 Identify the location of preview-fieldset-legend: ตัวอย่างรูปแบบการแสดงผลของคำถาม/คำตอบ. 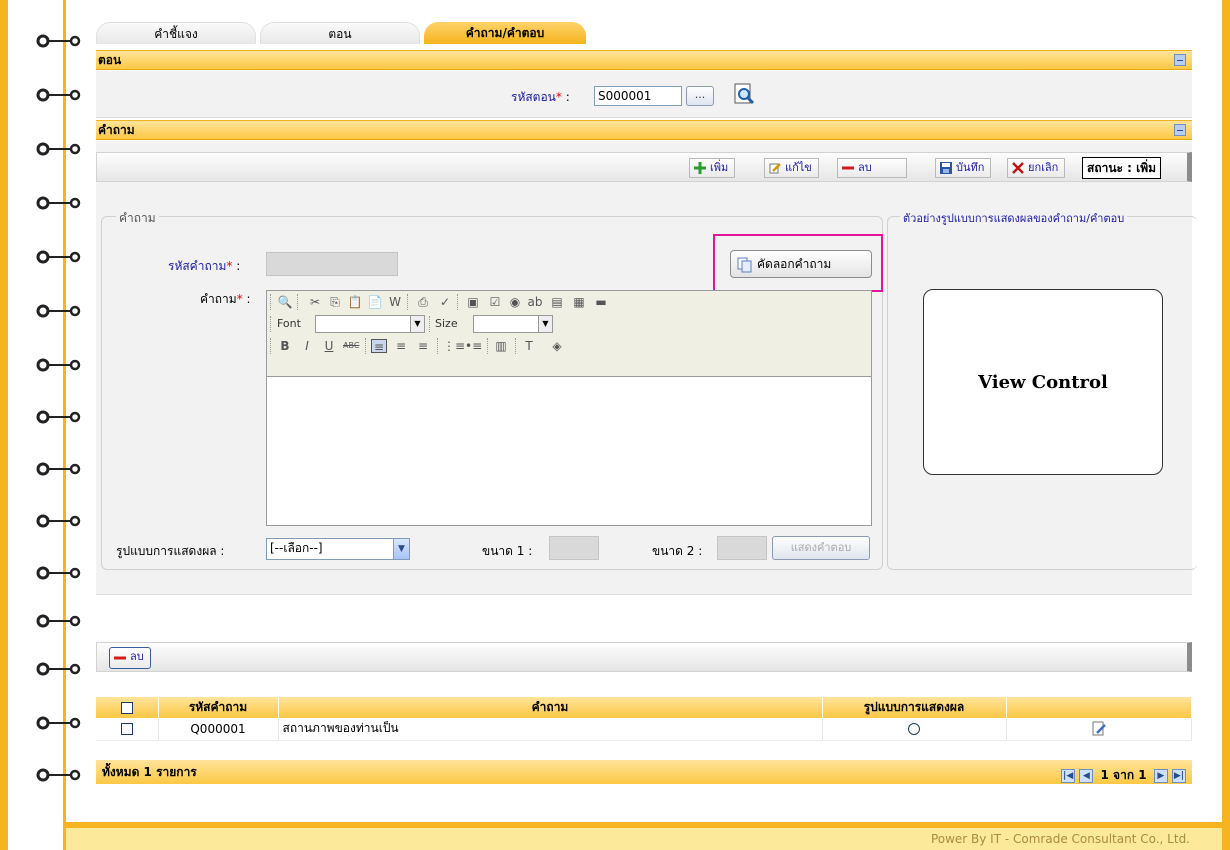
(1014, 218).